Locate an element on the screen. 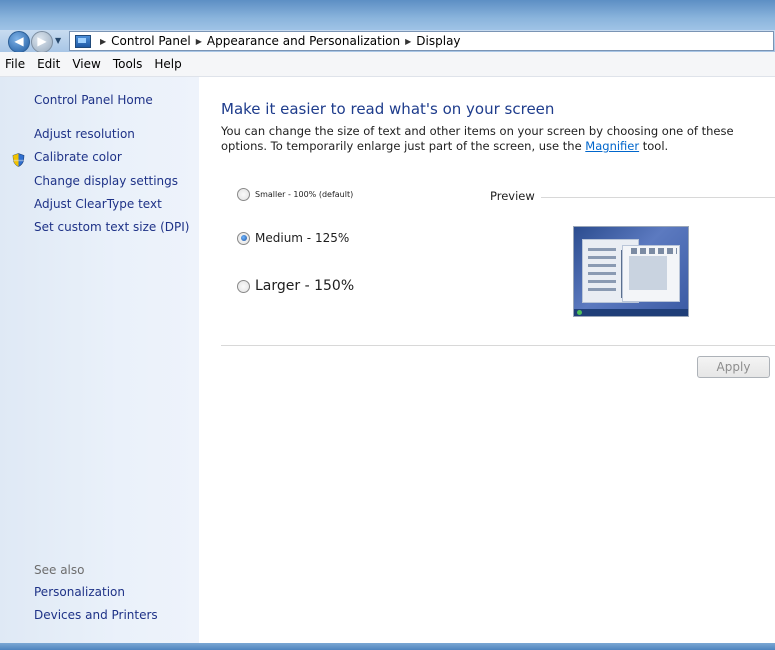  breadcrumb-appearance: Appearance and Personalization is located at coordinates (303, 41).